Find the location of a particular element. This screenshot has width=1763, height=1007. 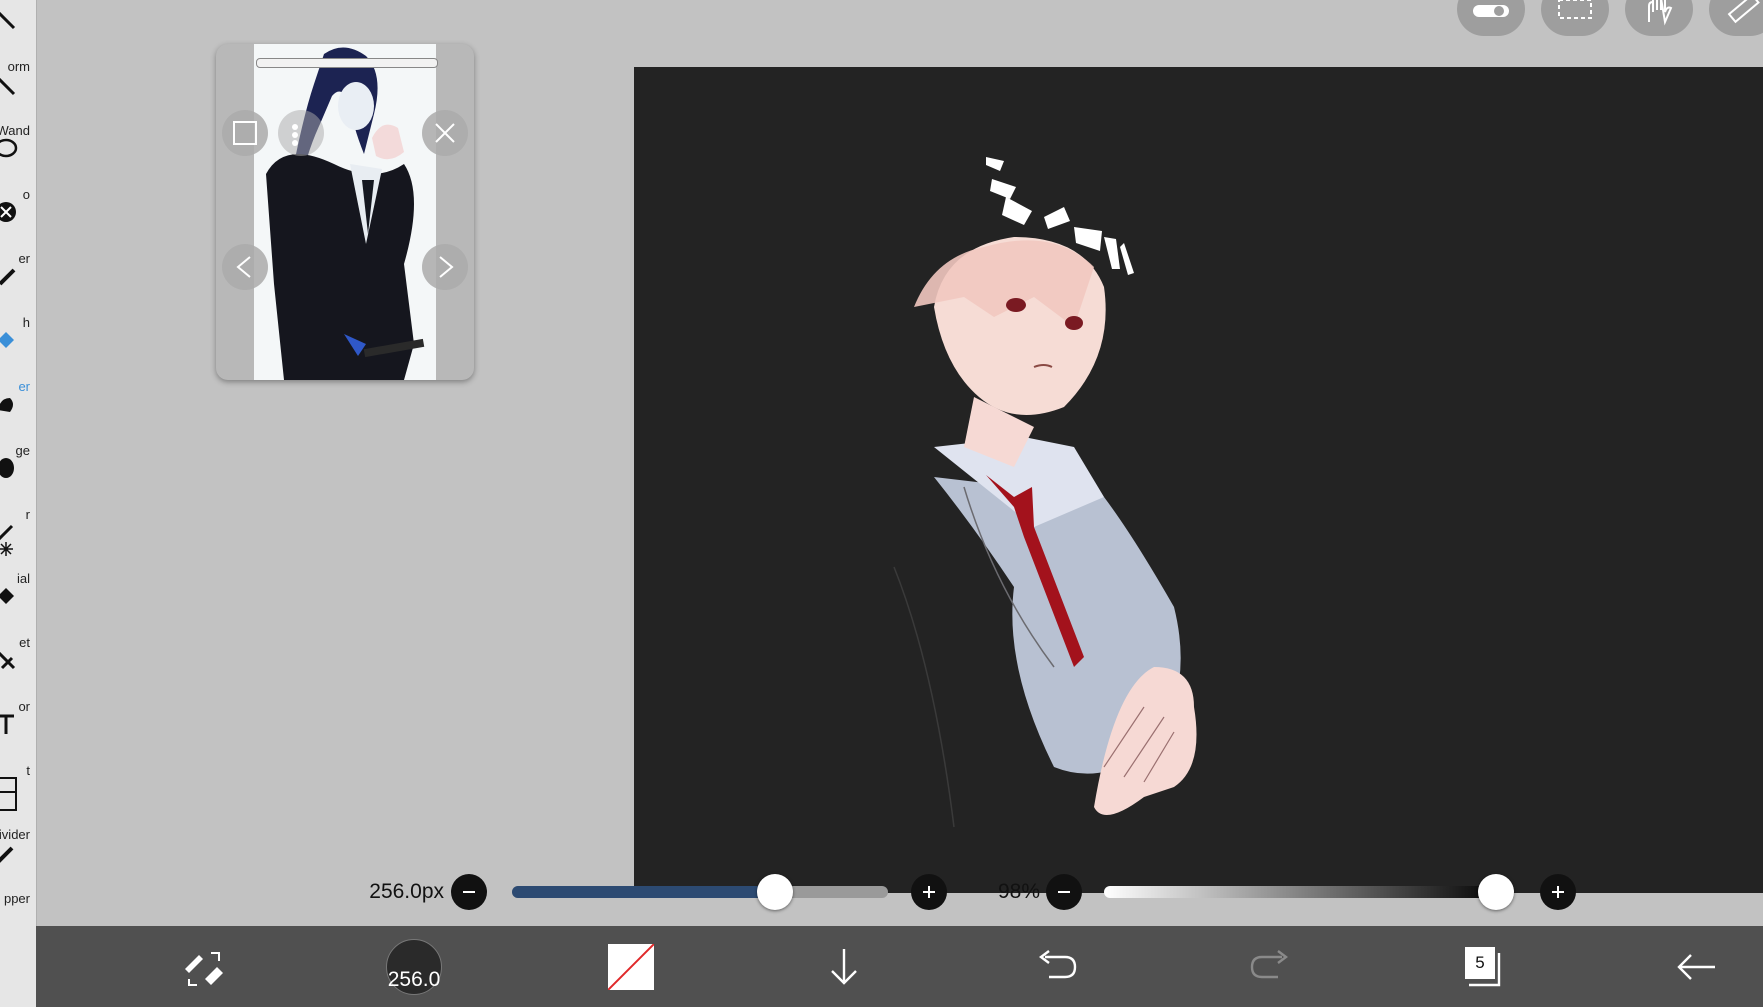

hand-icon is located at coordinates (1660, 13).